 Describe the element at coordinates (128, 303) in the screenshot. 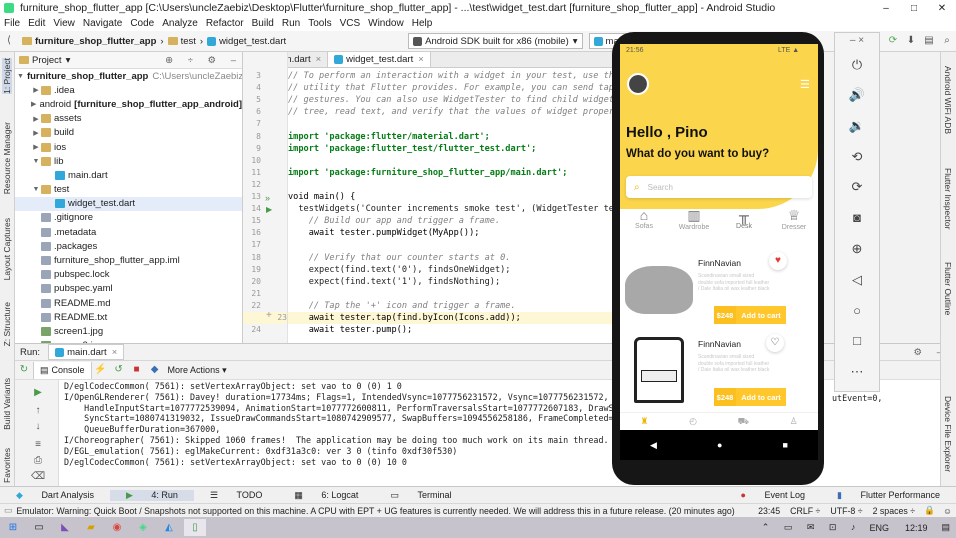

I see `tree-item: README.md` at that location.